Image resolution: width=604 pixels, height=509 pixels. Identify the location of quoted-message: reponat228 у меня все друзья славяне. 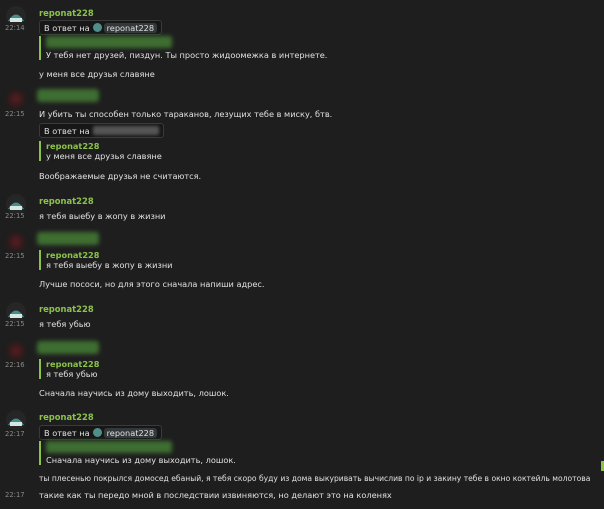
(100, 151).